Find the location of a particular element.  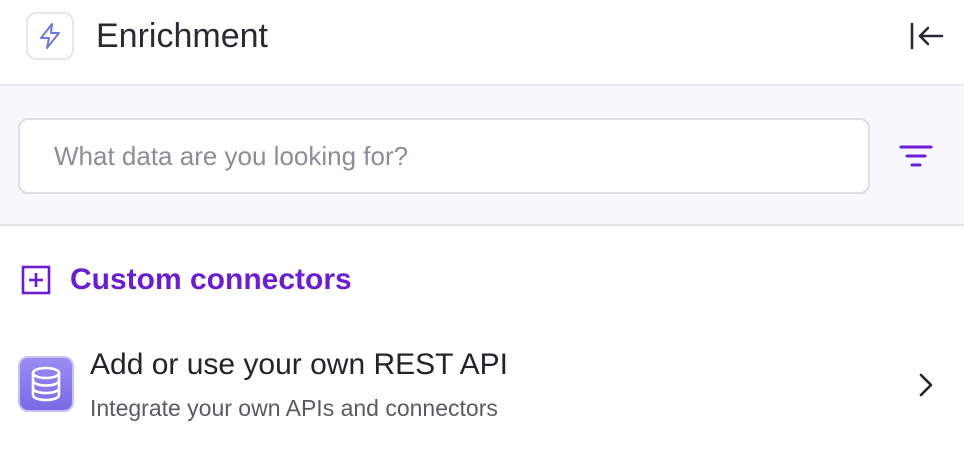

search-input is located at coordinates (444, 156).